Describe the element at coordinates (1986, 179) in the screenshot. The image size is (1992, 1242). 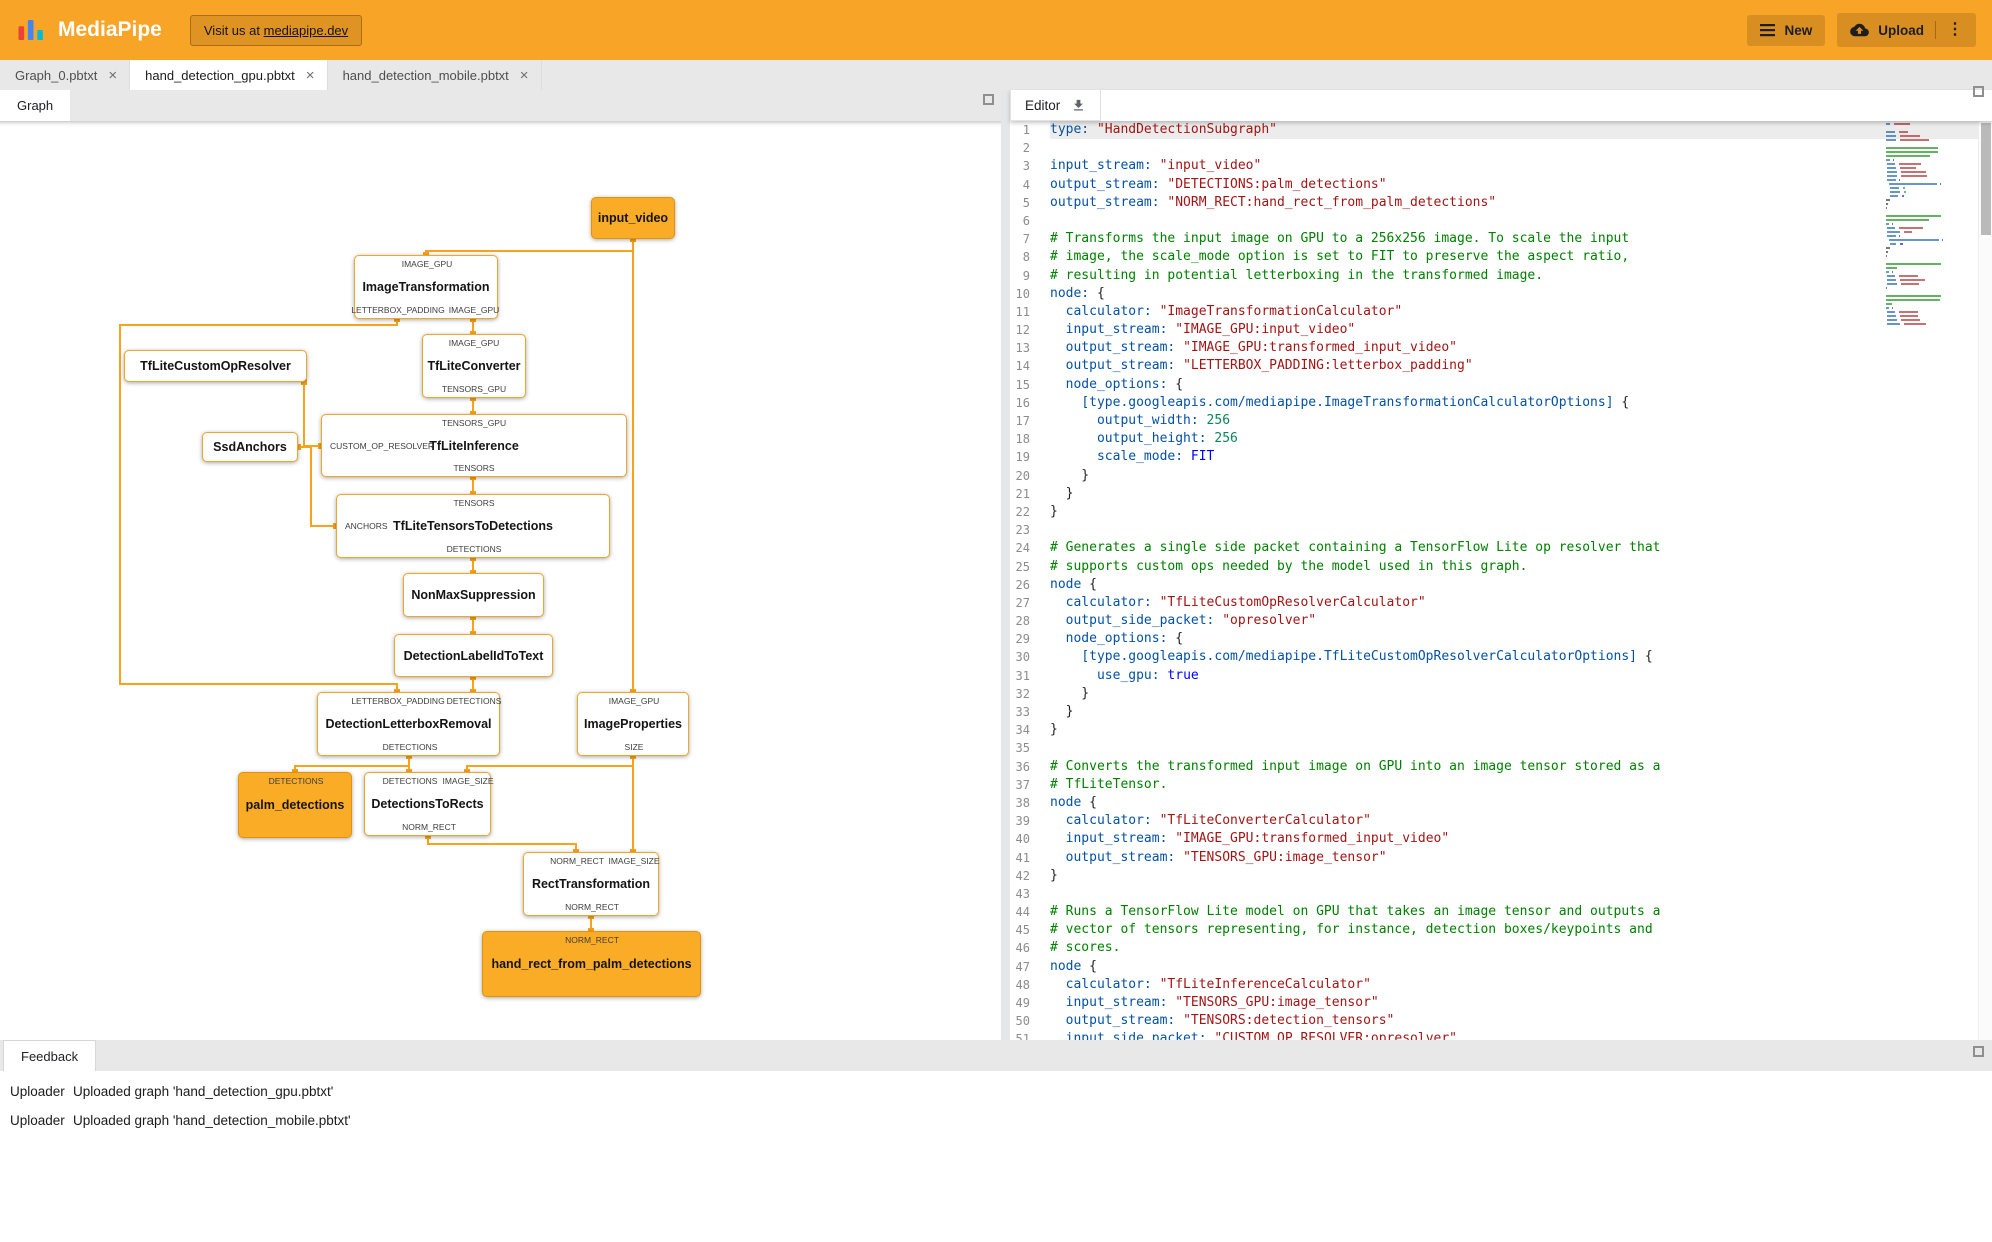
I see `scrollbar-thumb` at that location.